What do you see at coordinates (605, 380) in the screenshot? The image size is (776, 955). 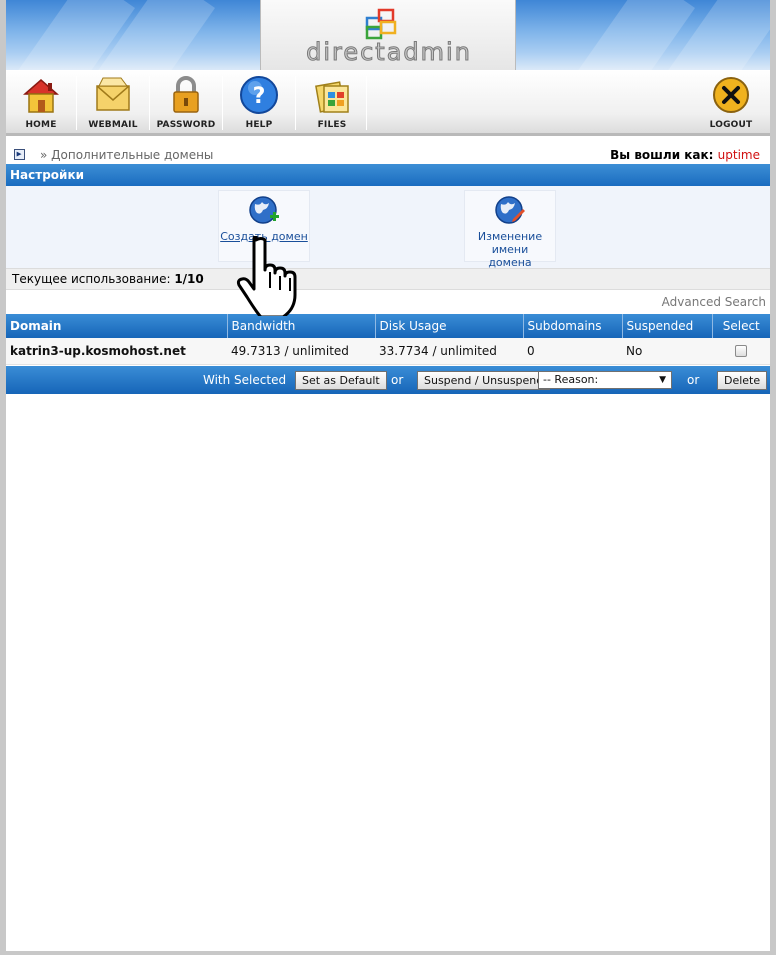 I see `reason-select: -- Reason: ▼` at bounding box center [605, 380].